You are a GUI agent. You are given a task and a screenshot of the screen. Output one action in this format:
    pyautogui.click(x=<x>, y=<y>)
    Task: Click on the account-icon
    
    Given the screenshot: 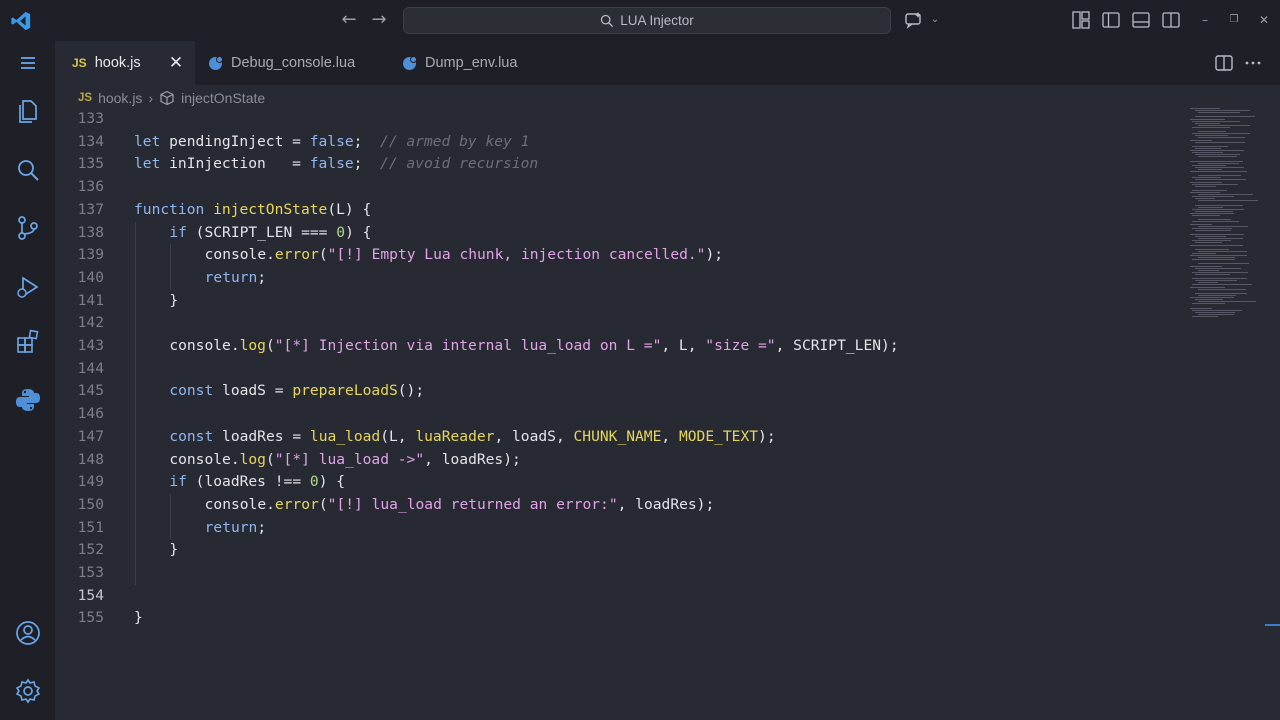 What is the action you would take?
    pyautogui.click(x=28, y=633)
    